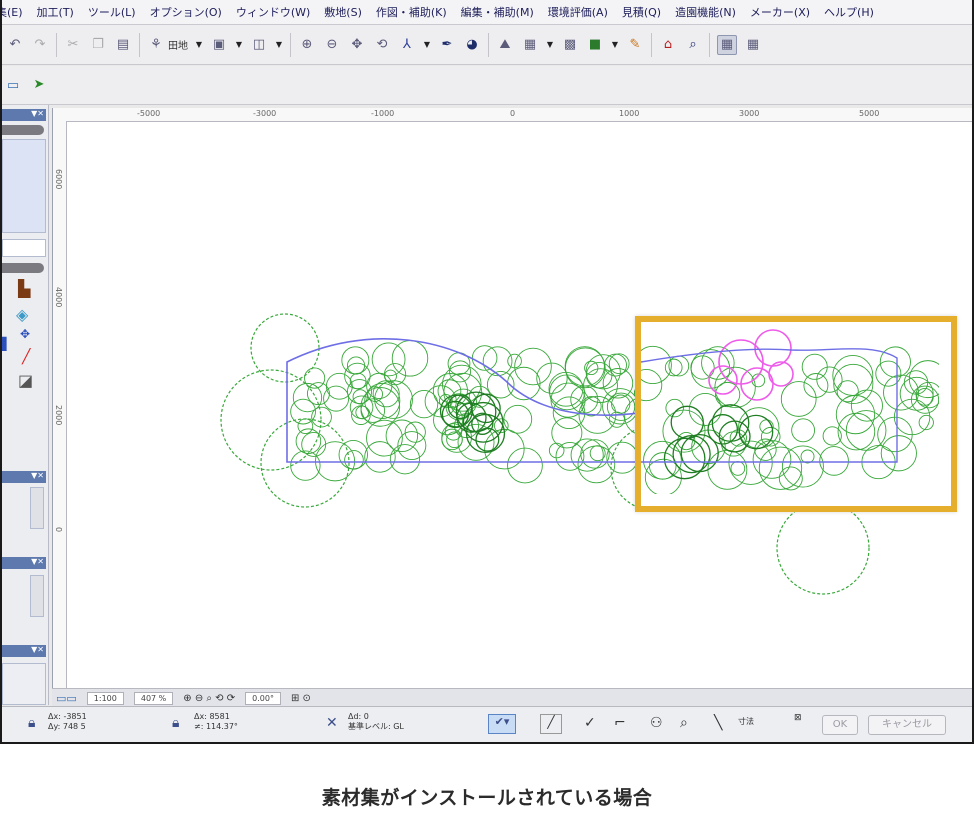 The height and width of the screenshot is (818, 974). I want to click on redo-icon: ↷, so click(40, 45).